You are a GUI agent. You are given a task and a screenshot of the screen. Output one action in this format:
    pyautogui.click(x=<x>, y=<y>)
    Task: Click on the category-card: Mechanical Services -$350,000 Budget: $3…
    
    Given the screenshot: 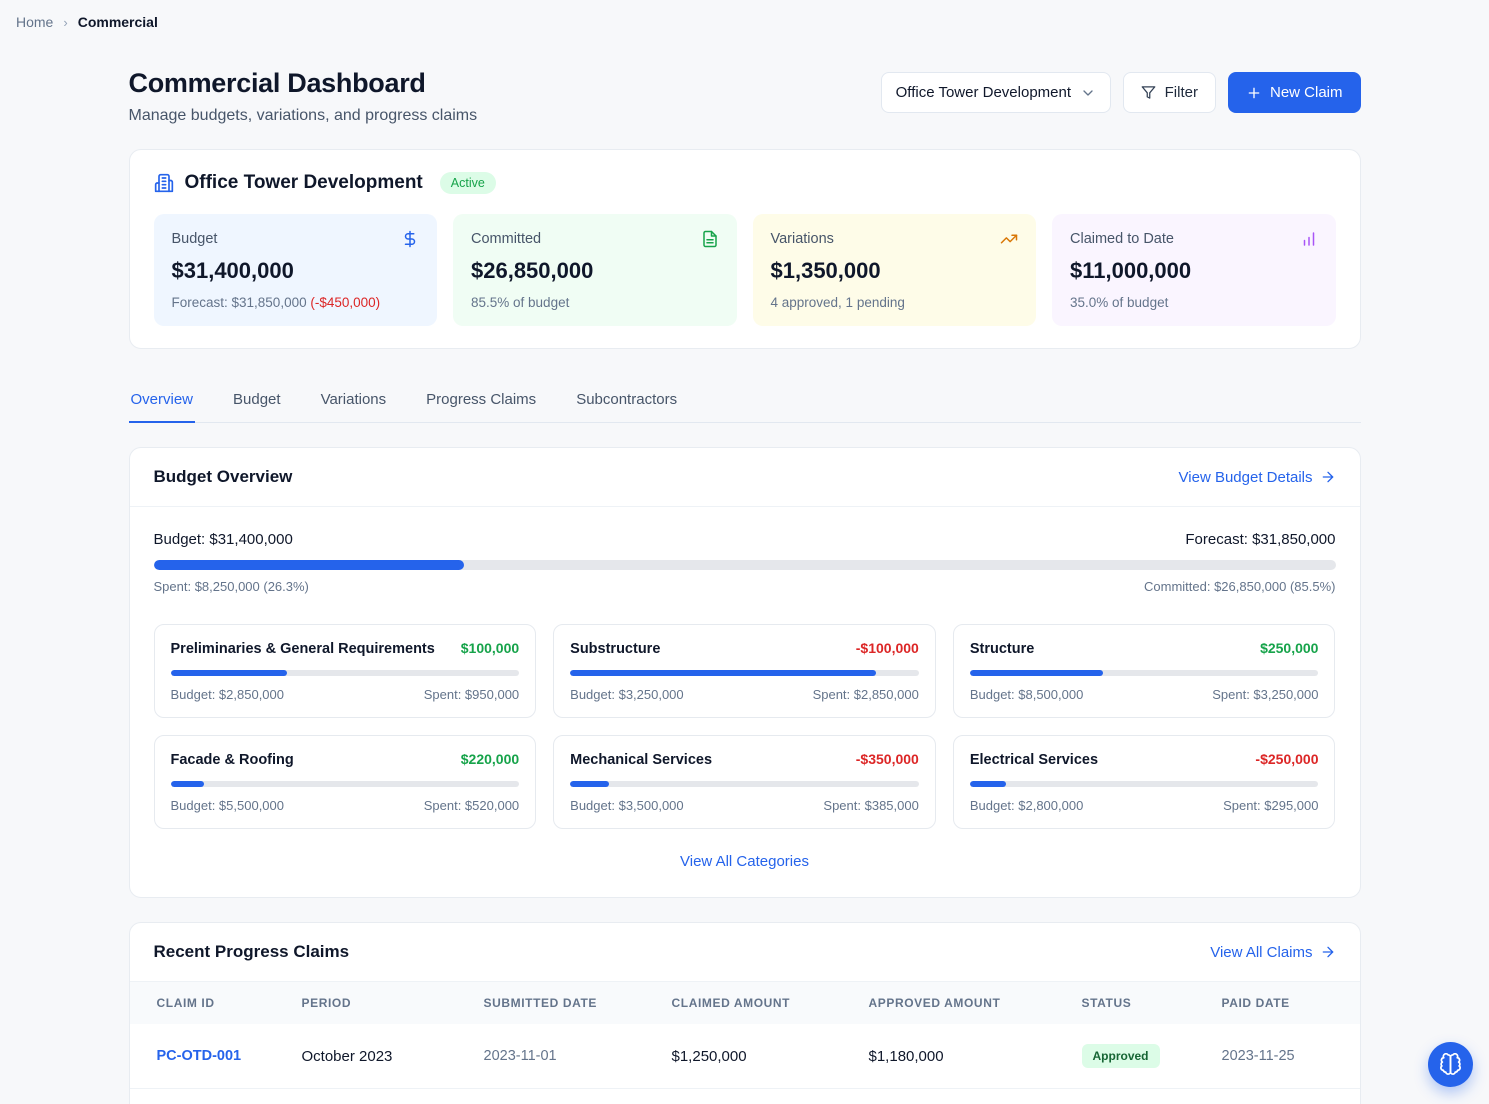 What is the action you would take?
    pyautogui.click(x=744, y=782)
    